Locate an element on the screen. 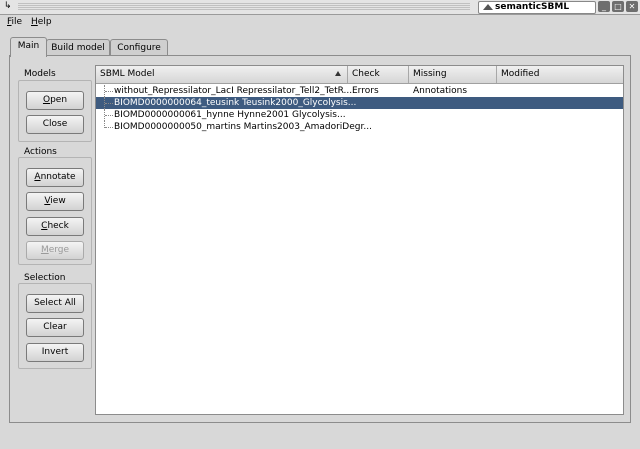  annotate-button: Annotate is located at coordinates (55, 177).